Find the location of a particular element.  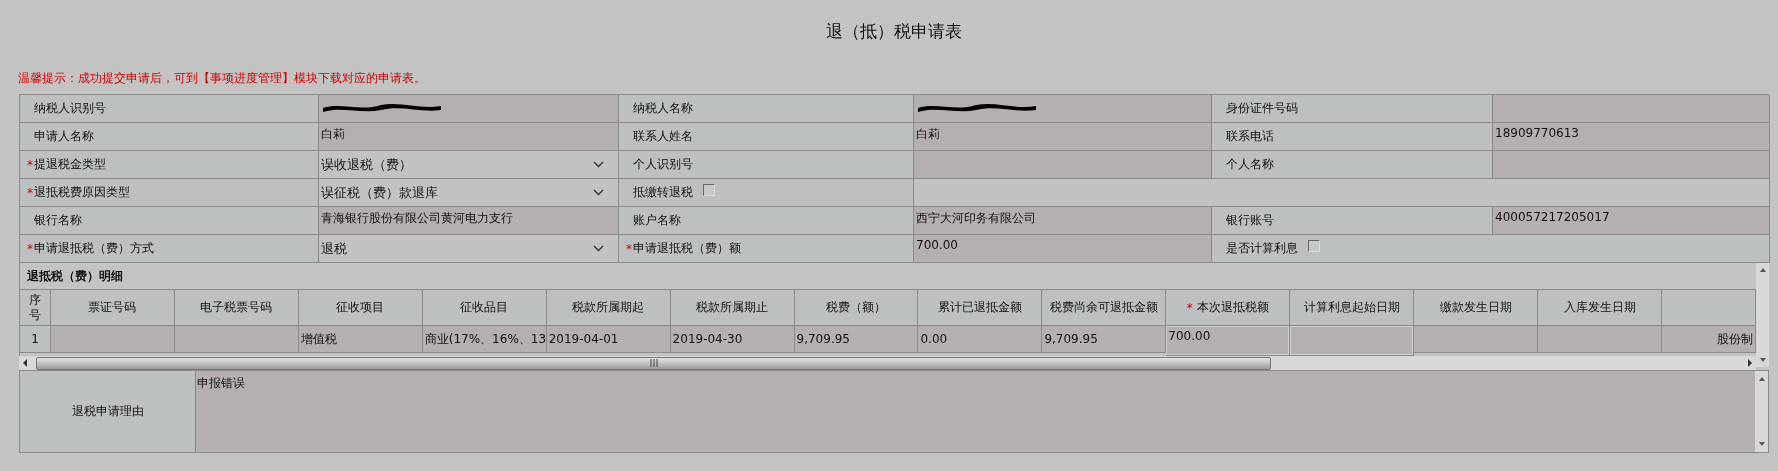

select-field: 误收退税（费） is located at coordinates (469, 165).